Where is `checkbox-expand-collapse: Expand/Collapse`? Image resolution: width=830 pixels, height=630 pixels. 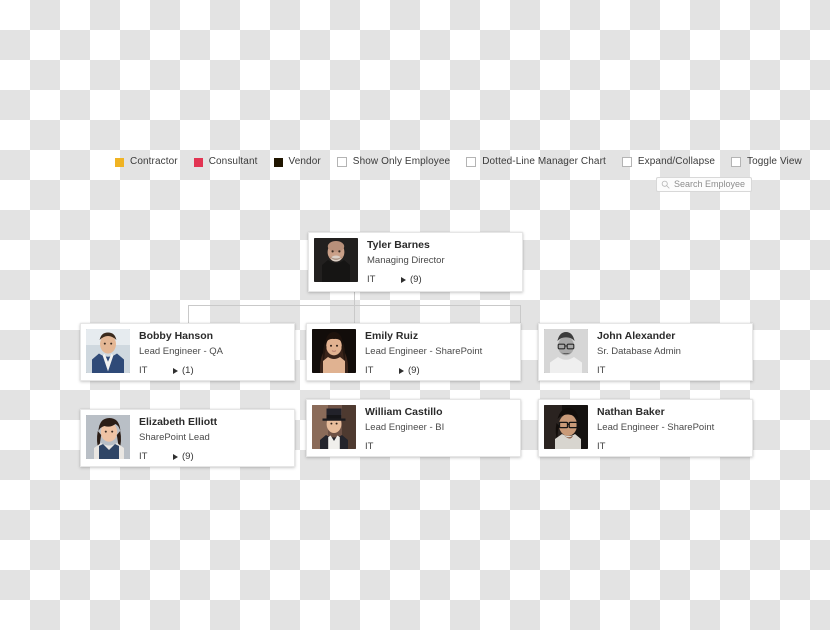 checkbox-expand-collapse: Expand/Collapse is located at coordinates (668, 162).